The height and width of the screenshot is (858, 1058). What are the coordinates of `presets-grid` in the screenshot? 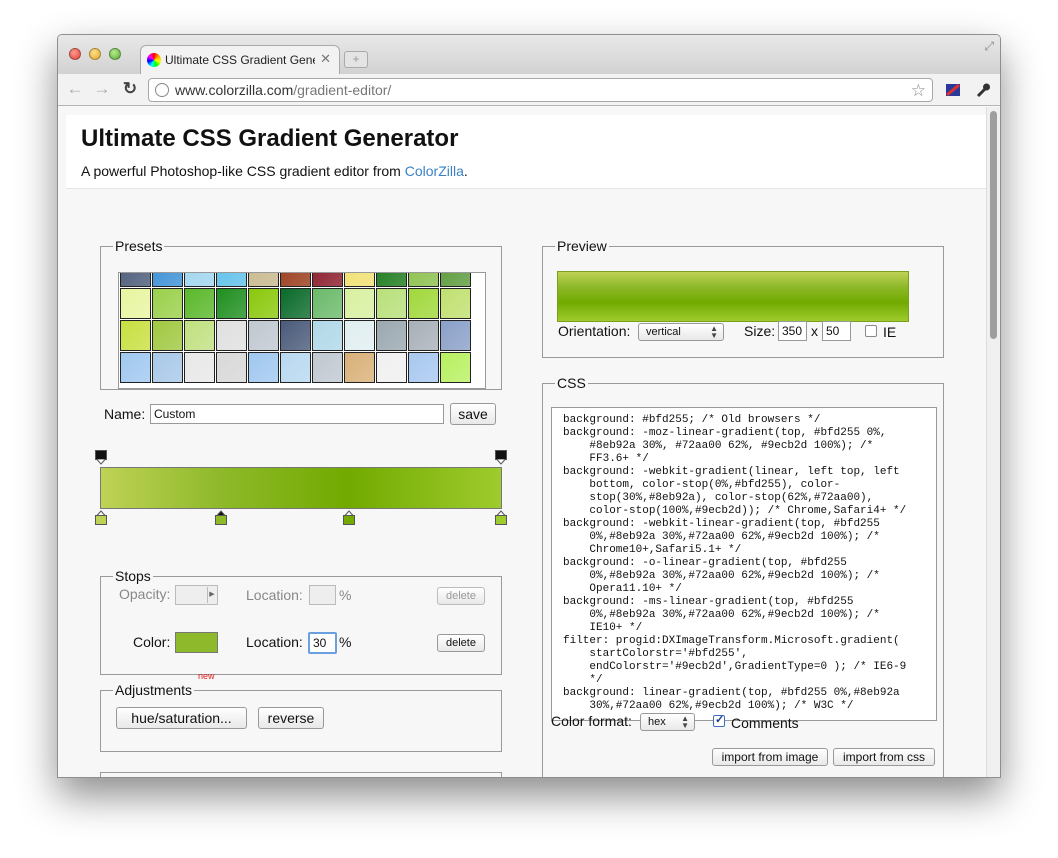 It's located at (302, 330).